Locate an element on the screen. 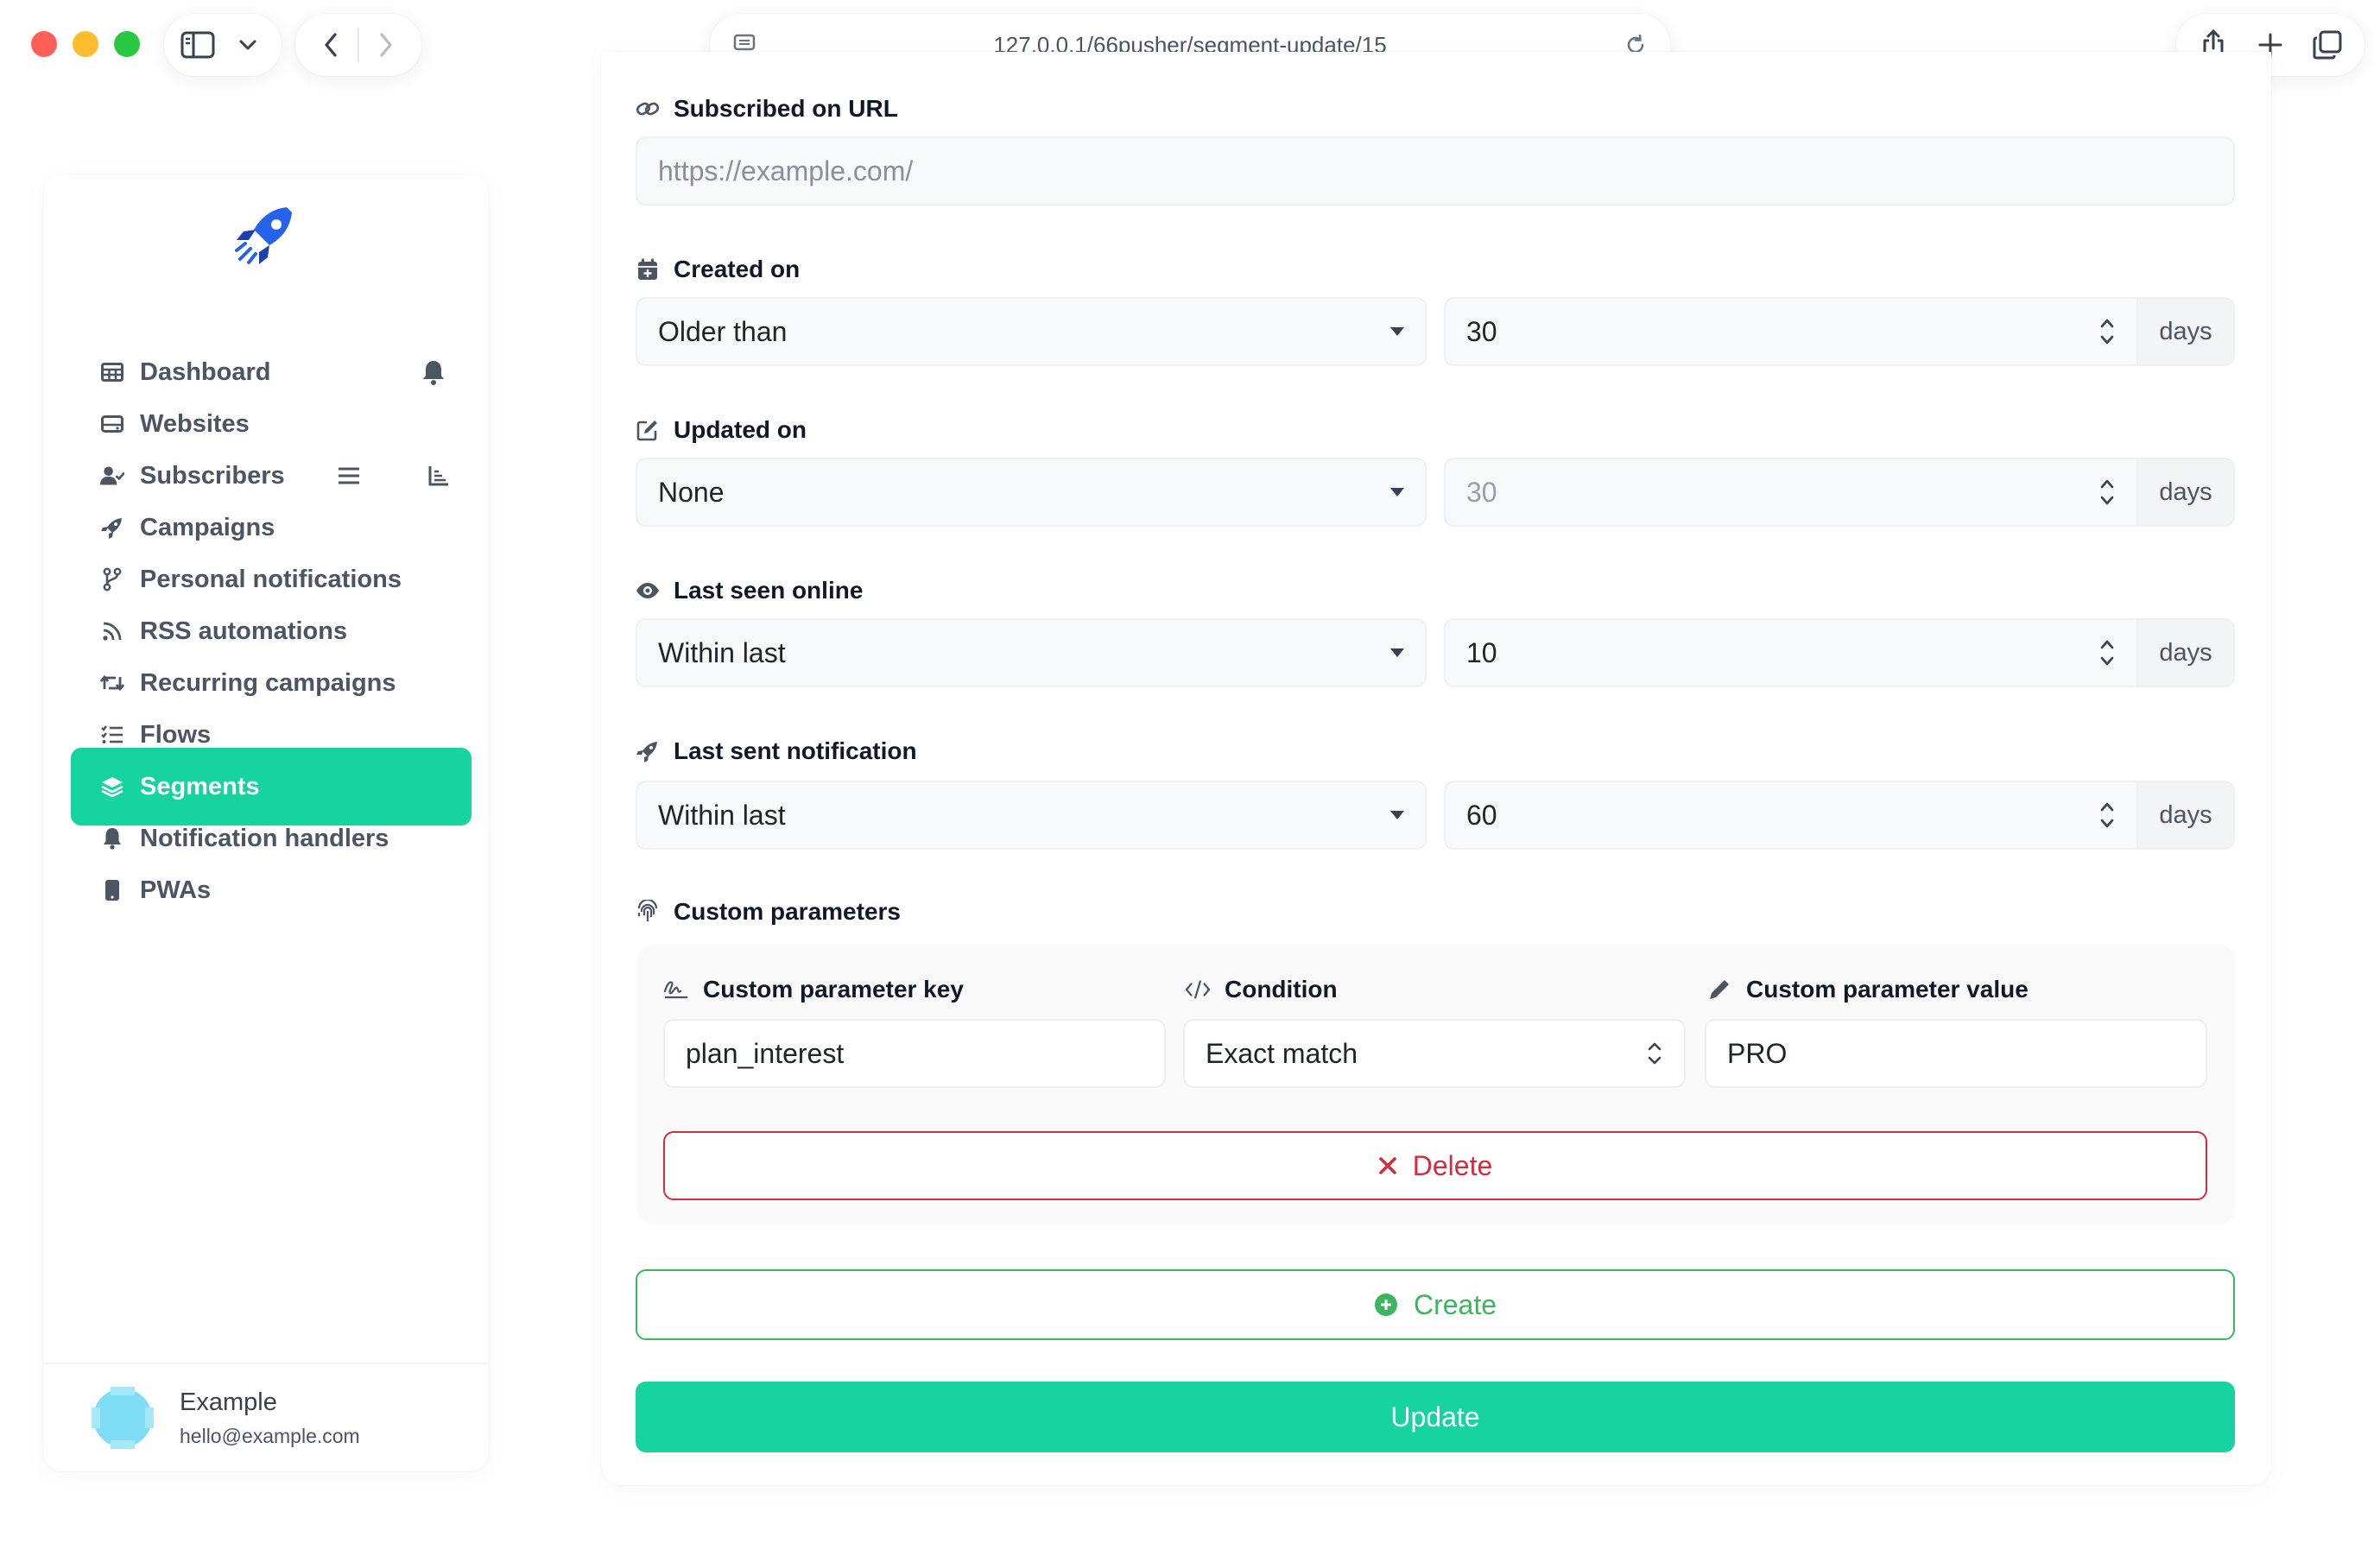 This screenshot has width=2380, height=1556. minimize-window-button is located at coordinates (85, 44).